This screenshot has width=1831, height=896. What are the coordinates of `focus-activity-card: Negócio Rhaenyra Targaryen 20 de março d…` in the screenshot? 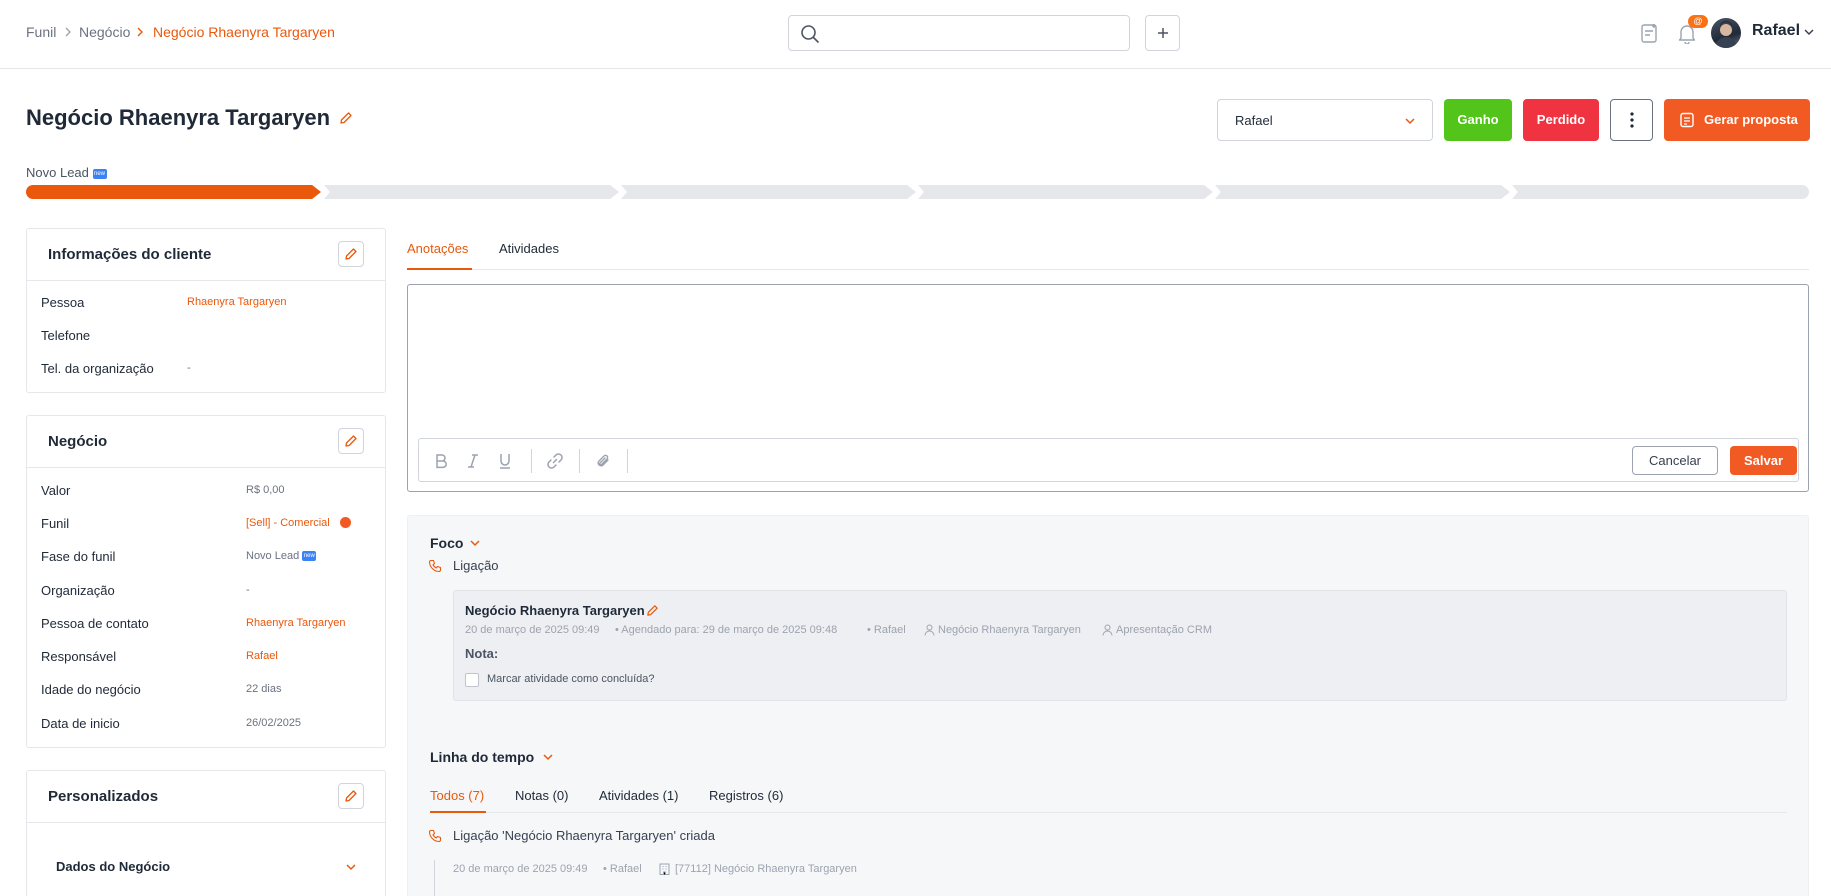 It's located at (1120, 645).